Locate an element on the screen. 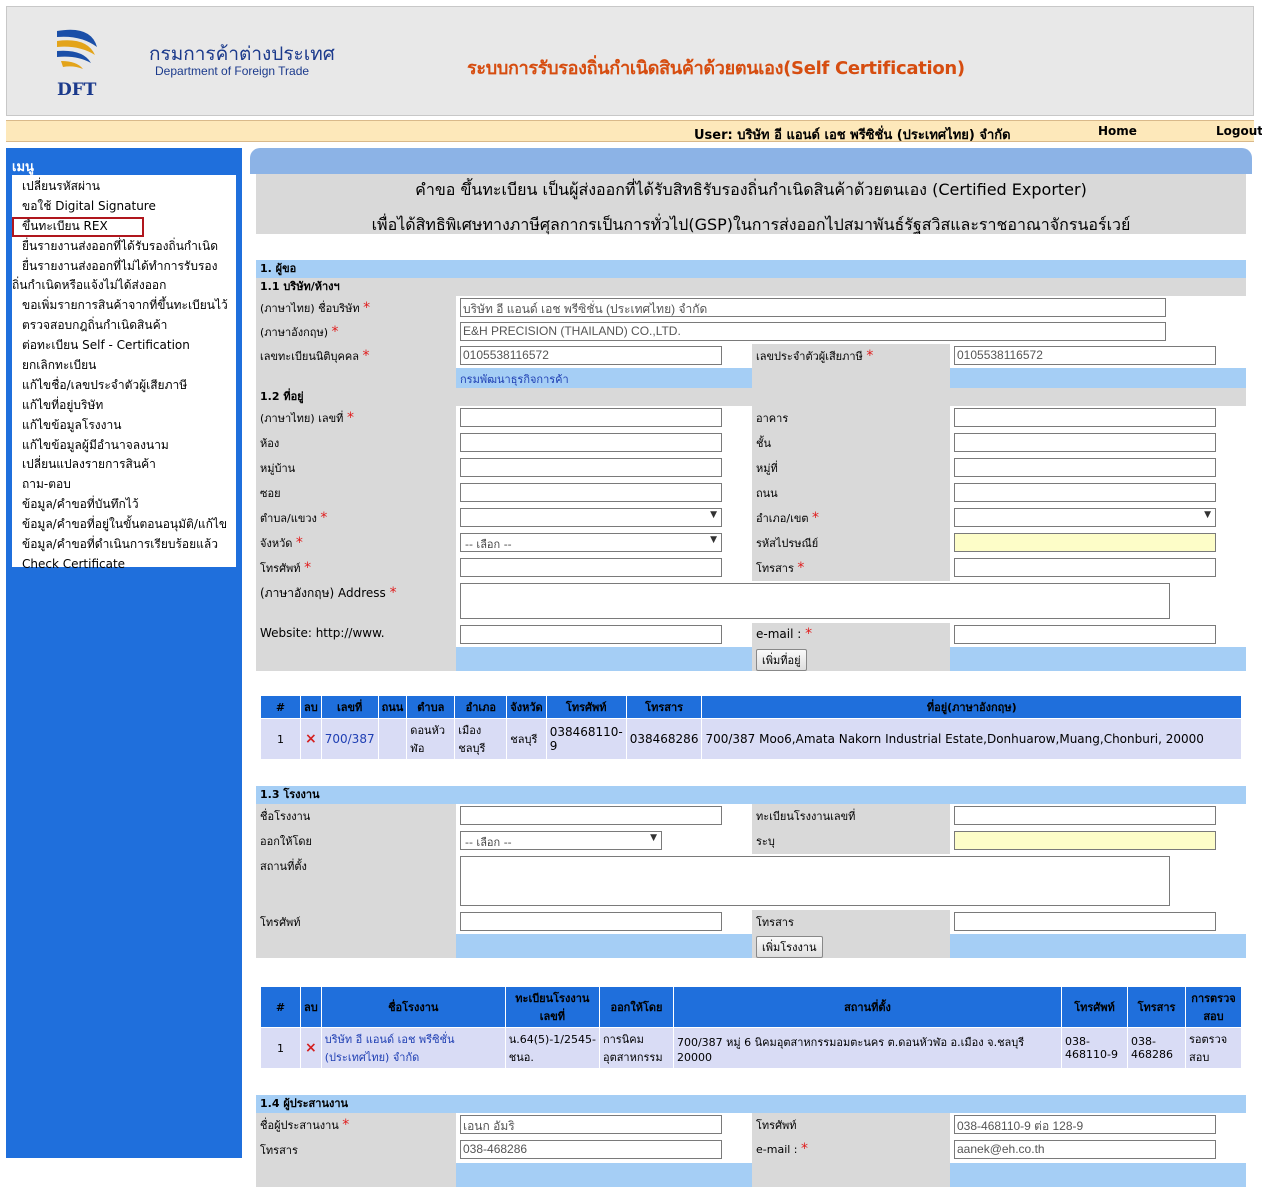 This screenshot has height=1187, width=1262. dbd-link: กรมพัฒนาธุรกิจการค้า is located at coordinates (514, 379).